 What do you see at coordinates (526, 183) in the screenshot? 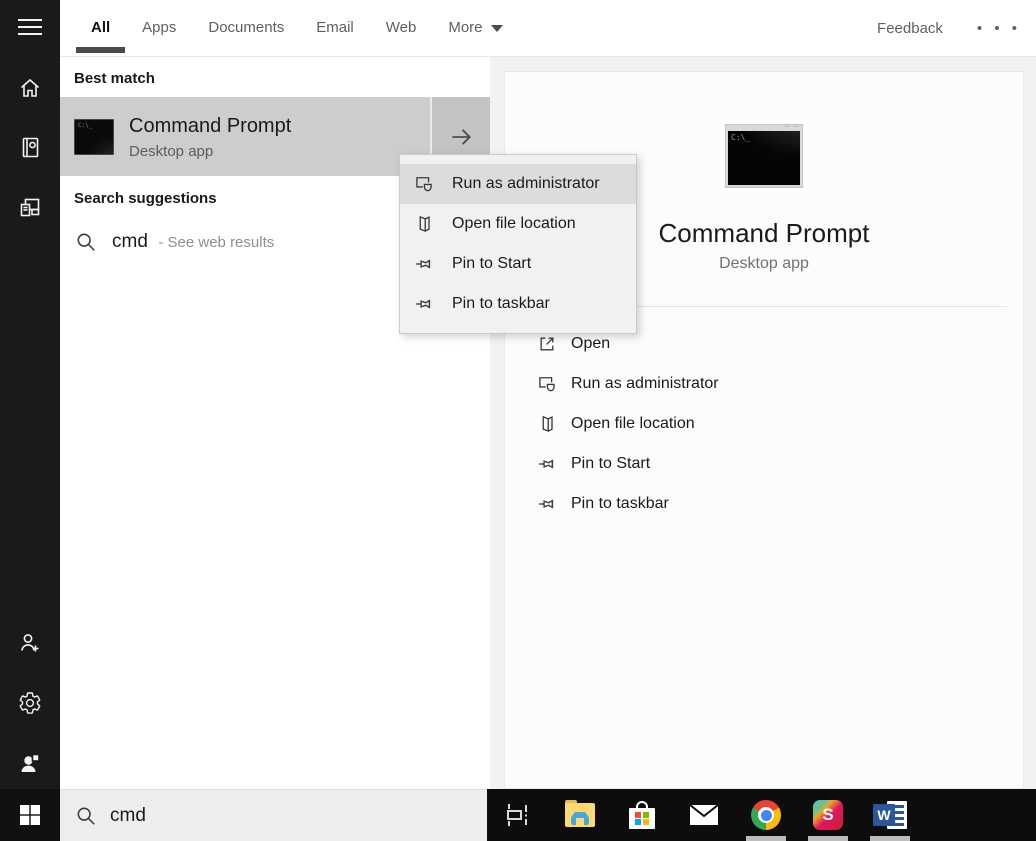
I see `context-menu-label: Run as administrator` at bounding box center [526, 183].